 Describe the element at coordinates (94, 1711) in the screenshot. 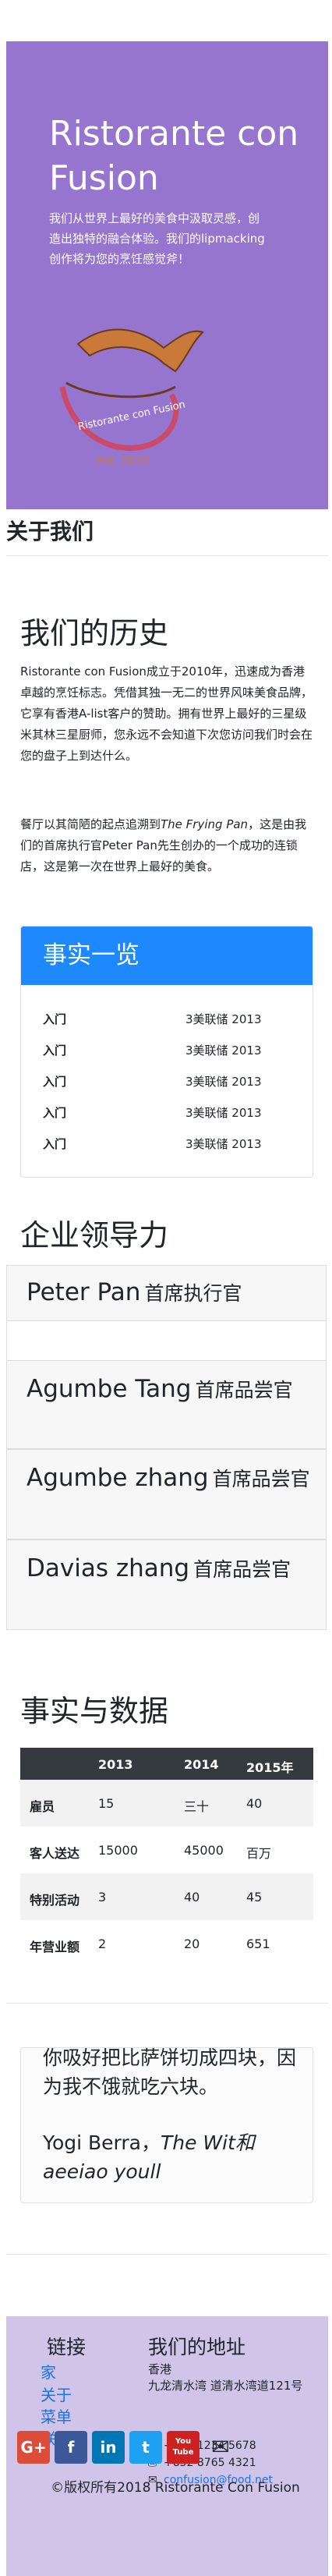

I see `stats-title: 事实与数据` at that location.